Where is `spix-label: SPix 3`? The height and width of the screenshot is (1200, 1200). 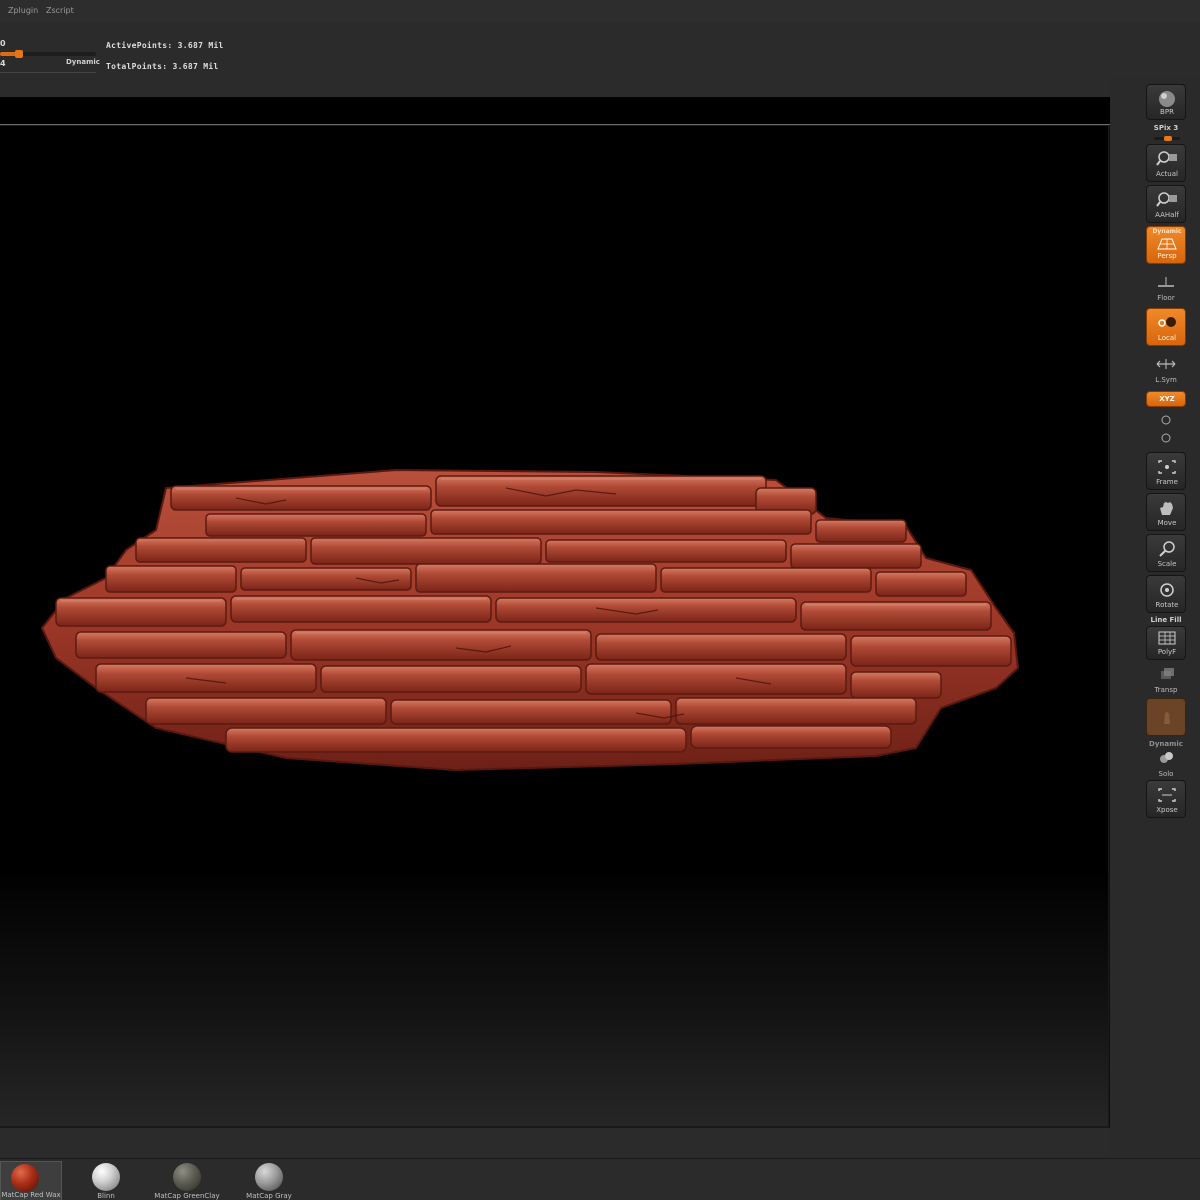
spix-label: SPix 3 is located at coordinates (1166, 128).